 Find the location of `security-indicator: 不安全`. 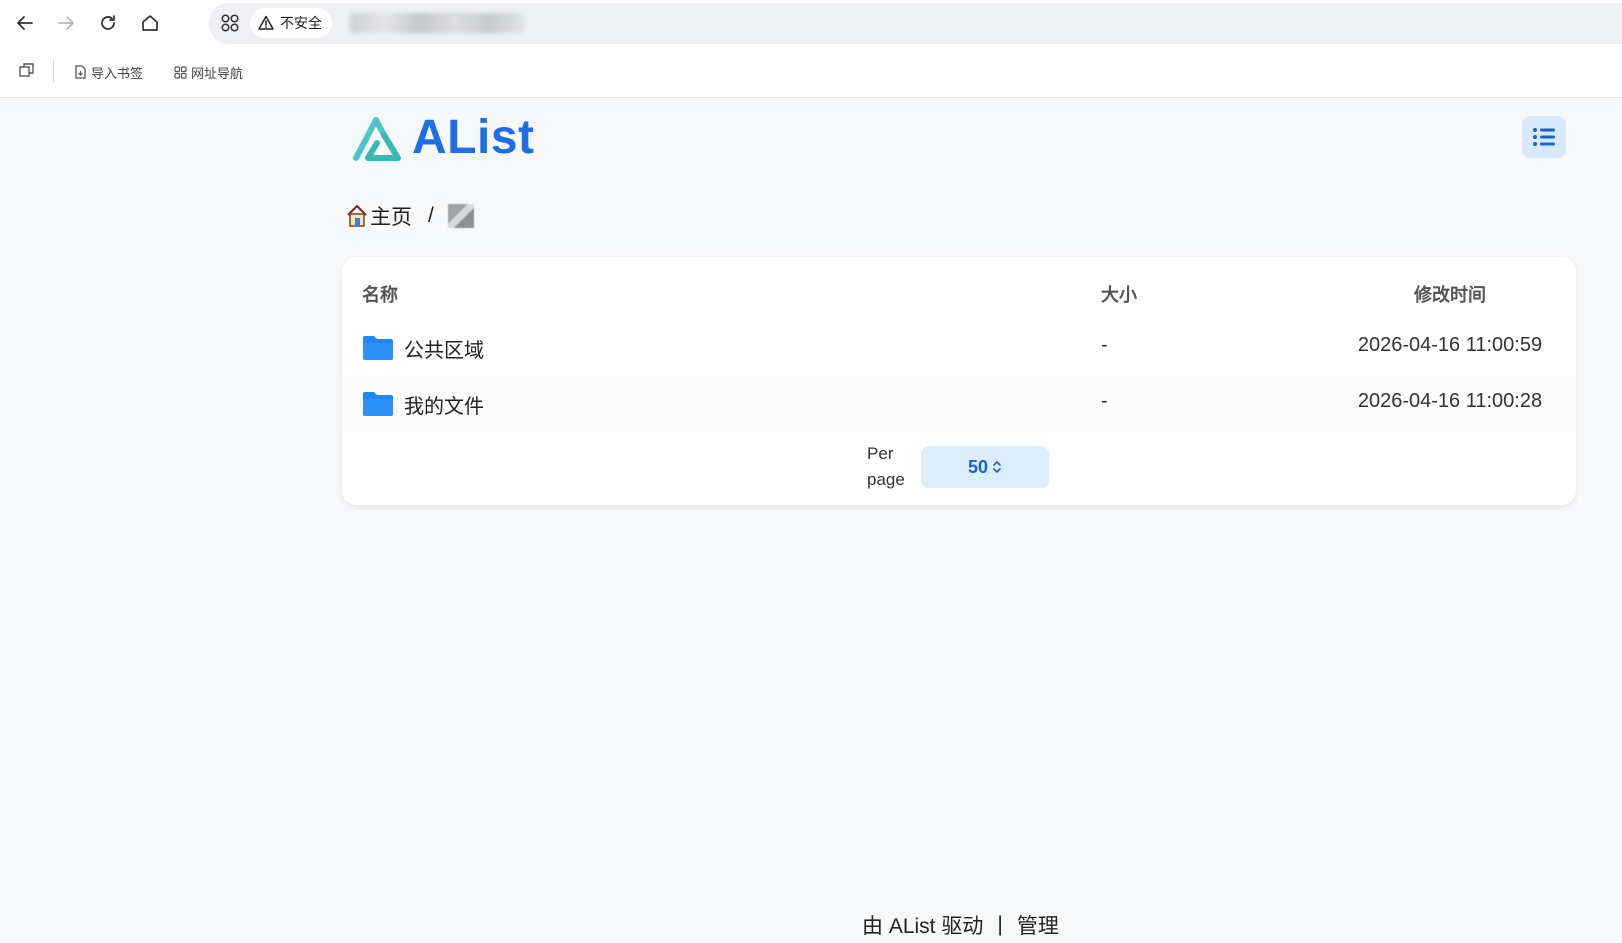

security-indicator: 不安全 is located at coordinates (291, 23).